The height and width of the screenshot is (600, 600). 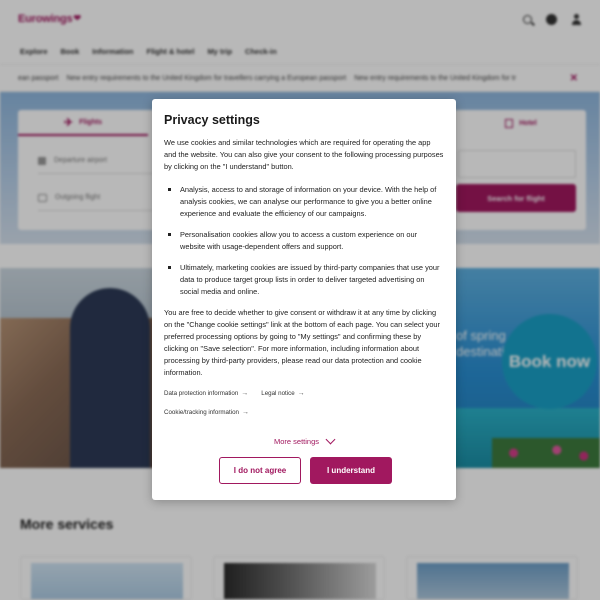 What do you see at coordinates (330, 439) in the screenshot?
I see `chevron-down-icon` at bounding box center [330, 439].